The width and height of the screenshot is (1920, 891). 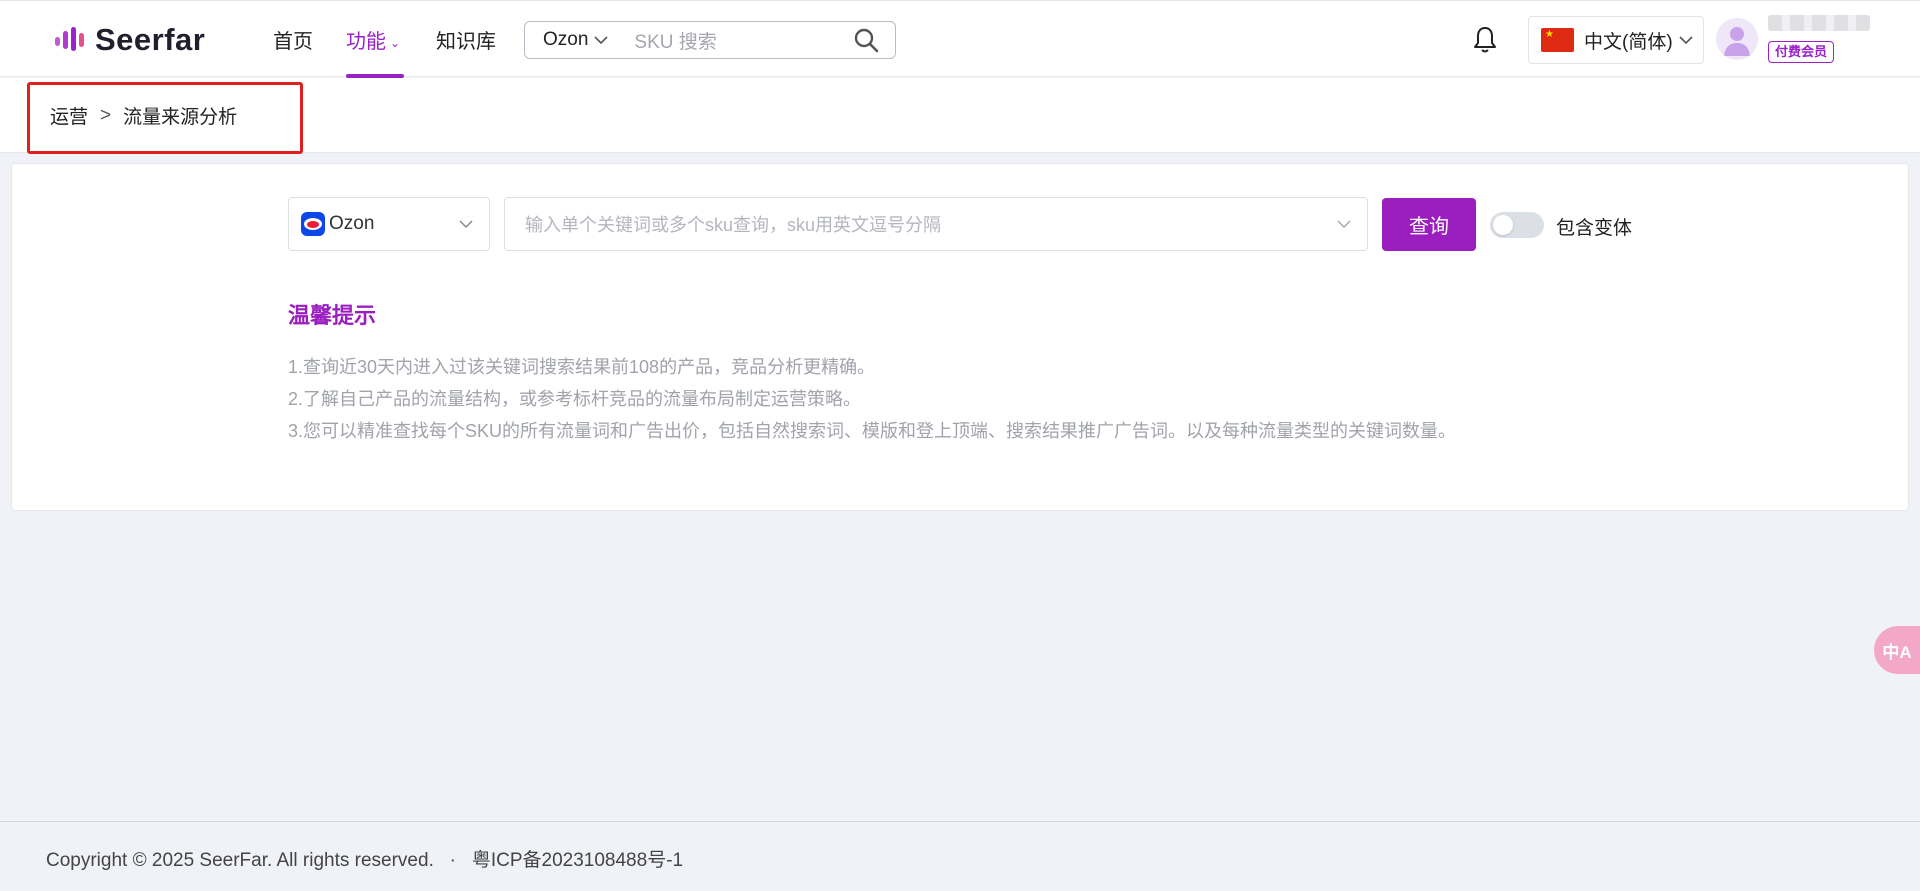 I want to click on nav-home-label: 首页, so click(x=293, y=42).